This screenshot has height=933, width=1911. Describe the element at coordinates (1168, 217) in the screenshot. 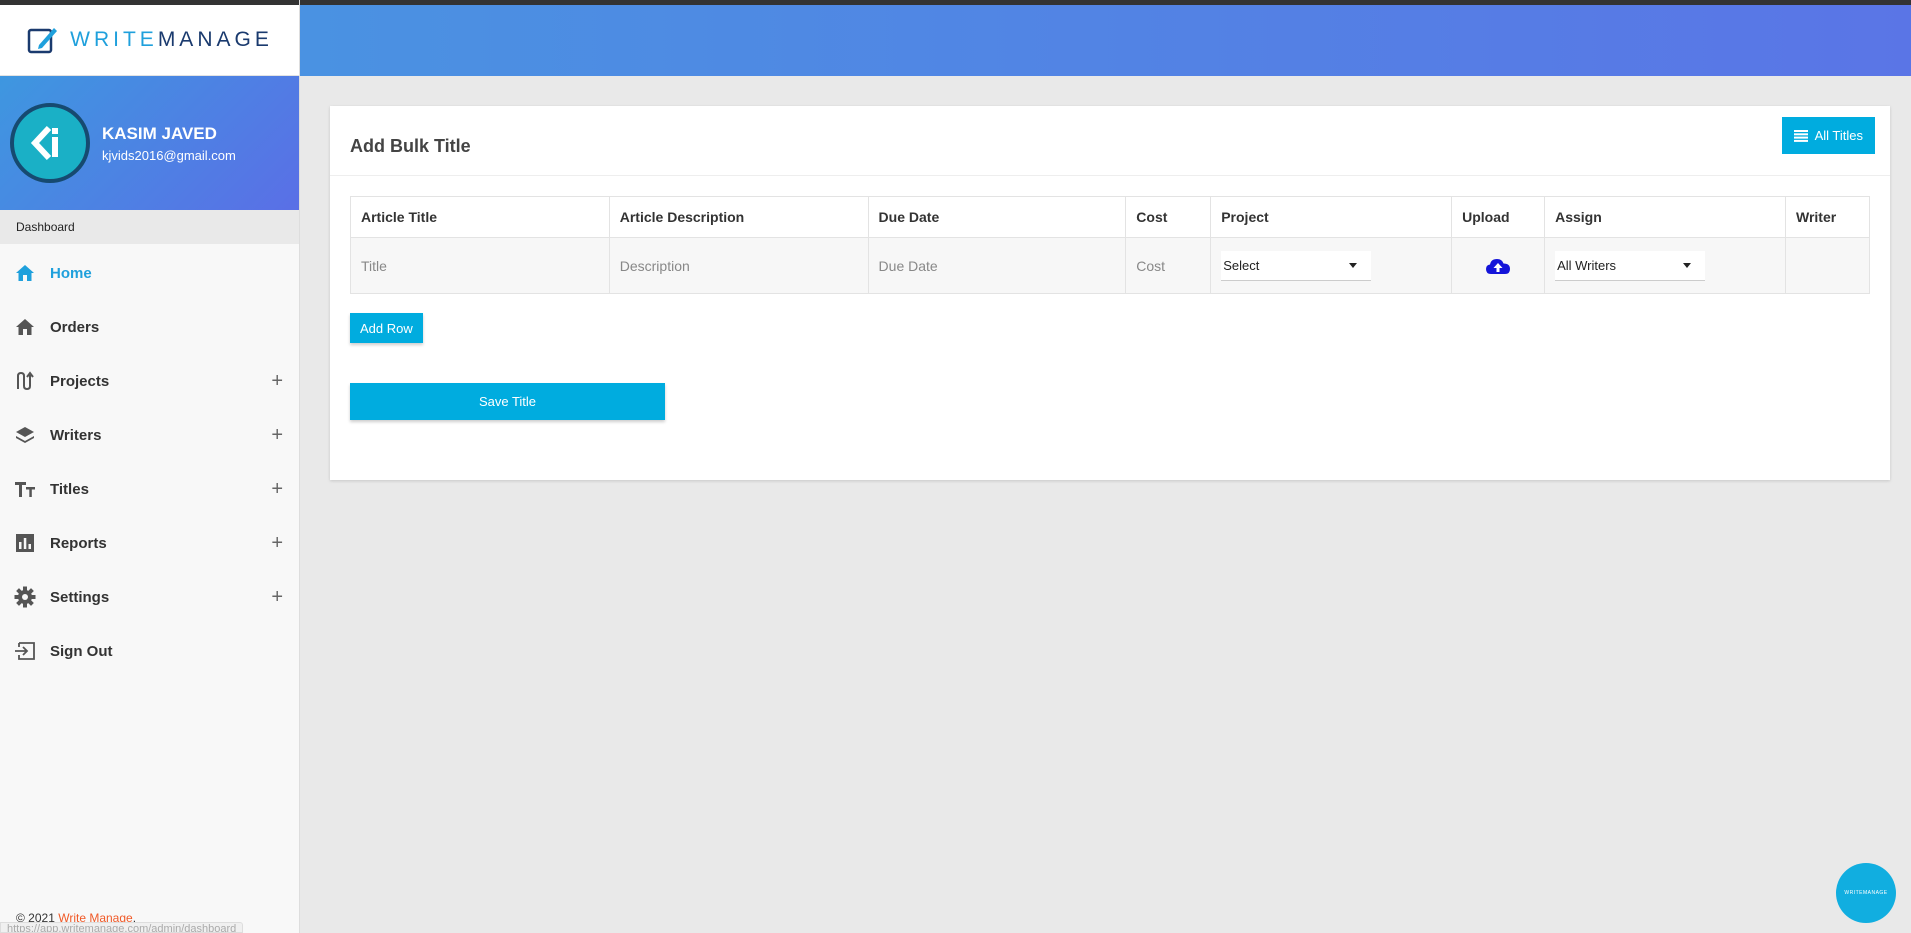

I see `col-header-cost: Cost` at that location.